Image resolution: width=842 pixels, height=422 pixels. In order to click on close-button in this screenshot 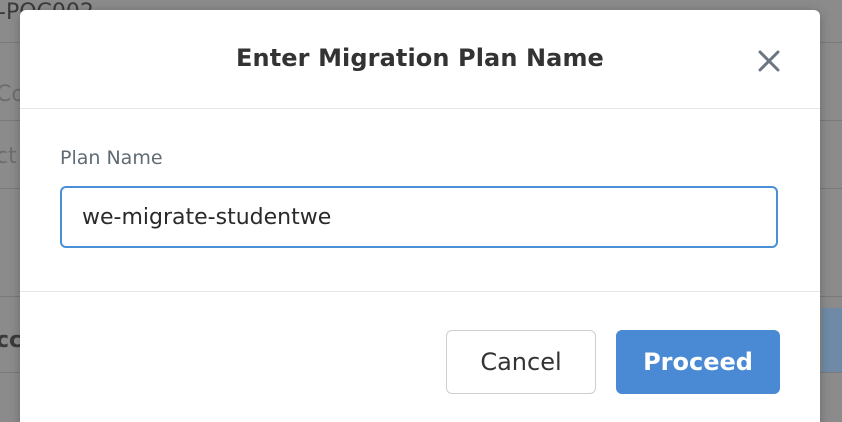, I will do `click(769, 61)`.